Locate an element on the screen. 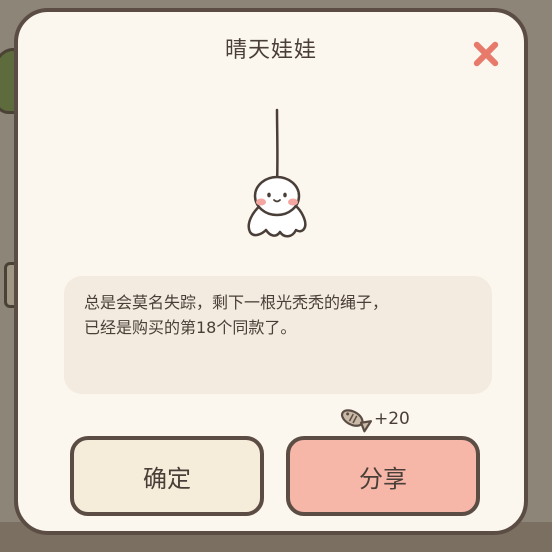 This screenshot has height=552, width=552. share-button: 分享 is located at coordinates (383, 476).